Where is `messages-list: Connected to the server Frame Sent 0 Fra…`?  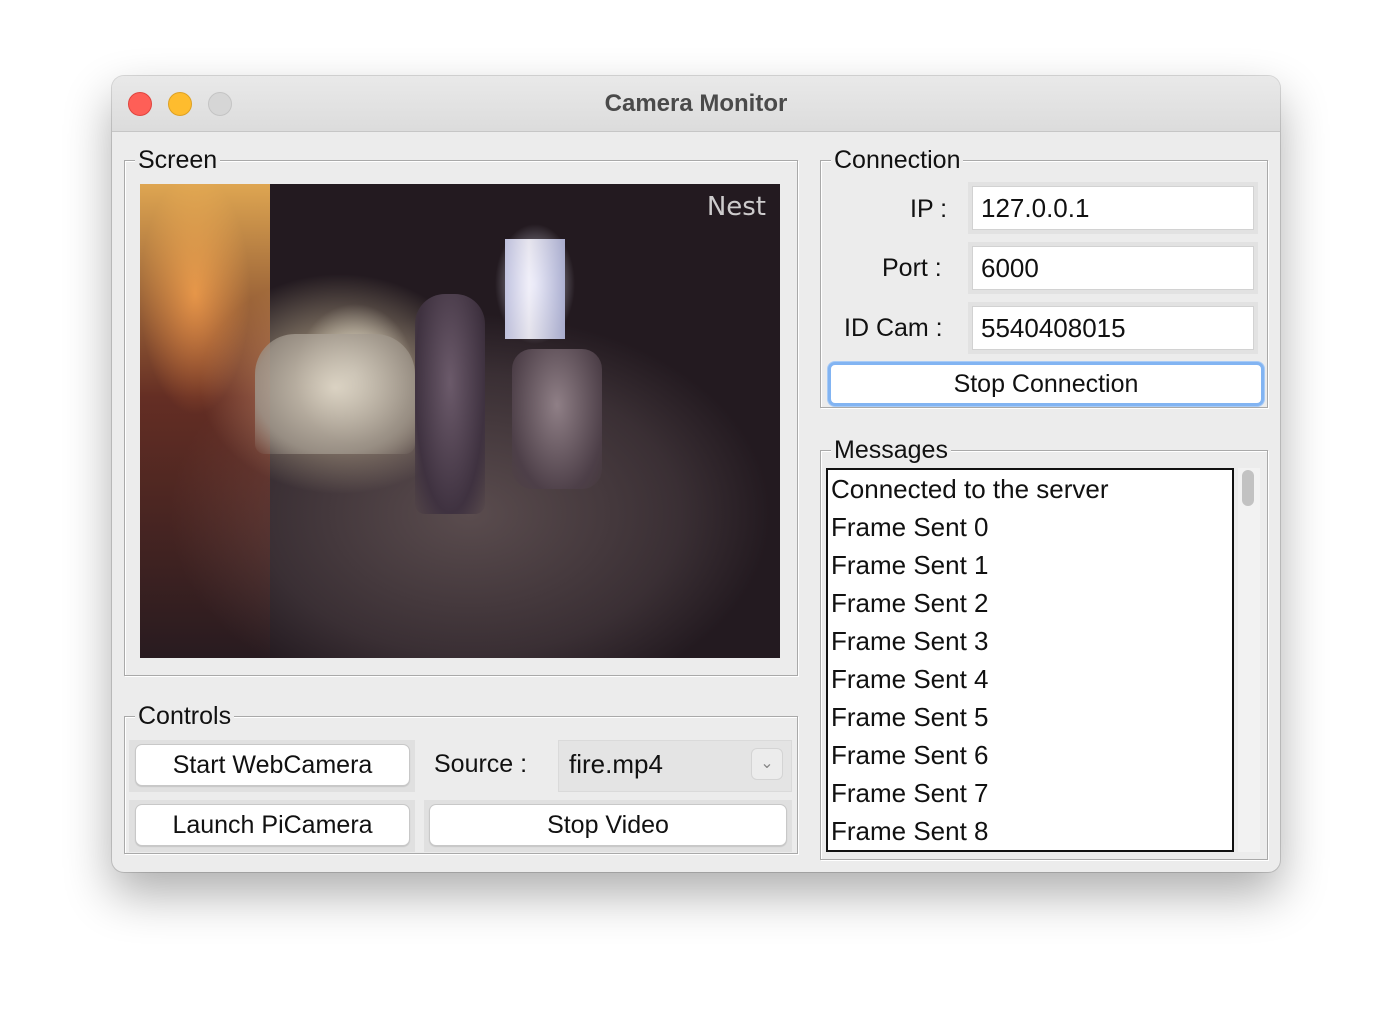
messages-list: Connected to the server Frame Sent 0 Fra… is located at coordinates (1030, 660).